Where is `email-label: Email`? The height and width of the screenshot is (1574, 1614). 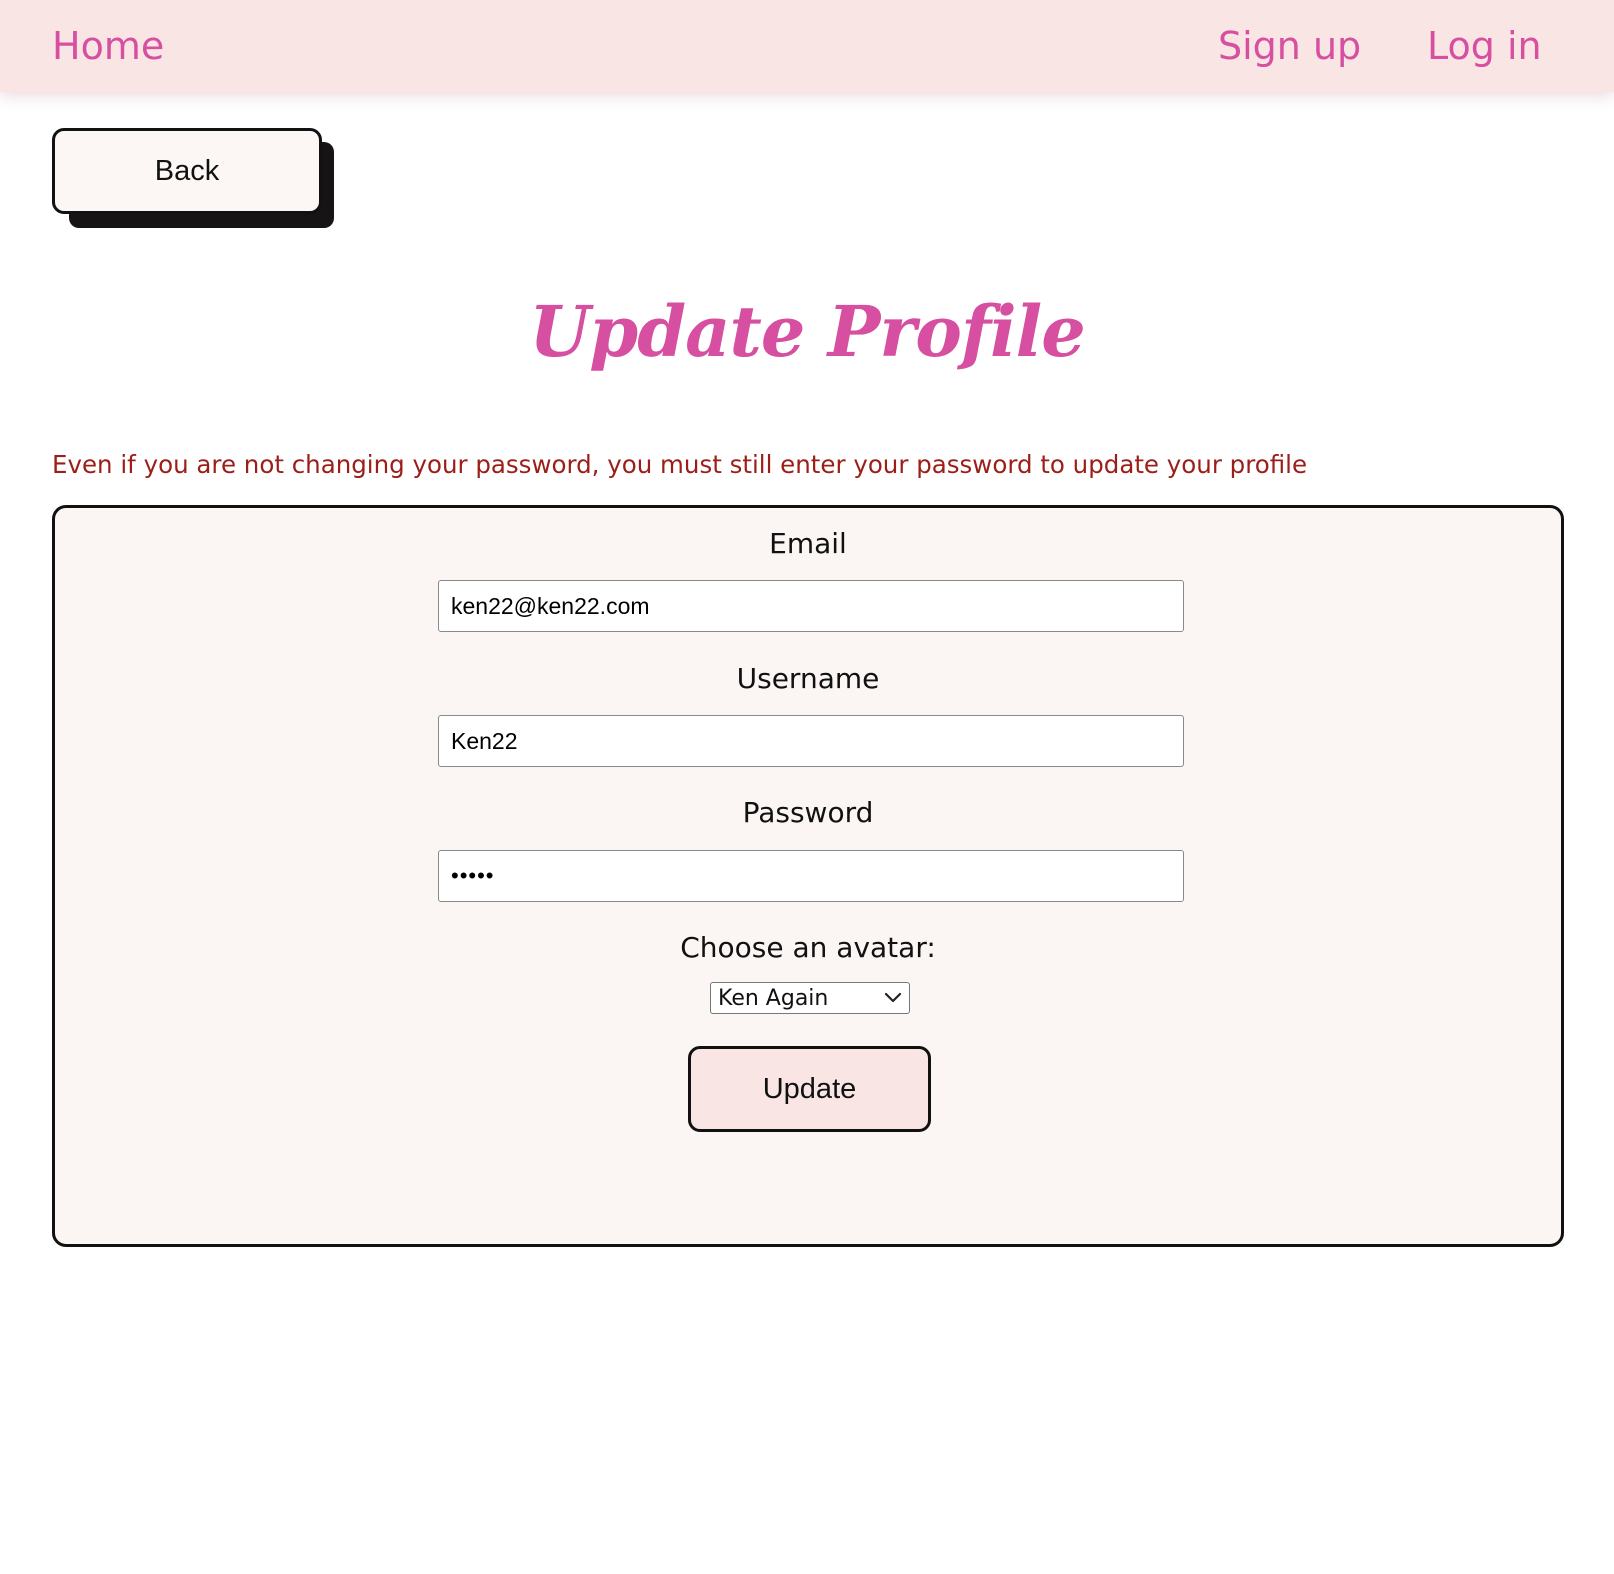
email-label: Email is located at coordinates (808, 543).